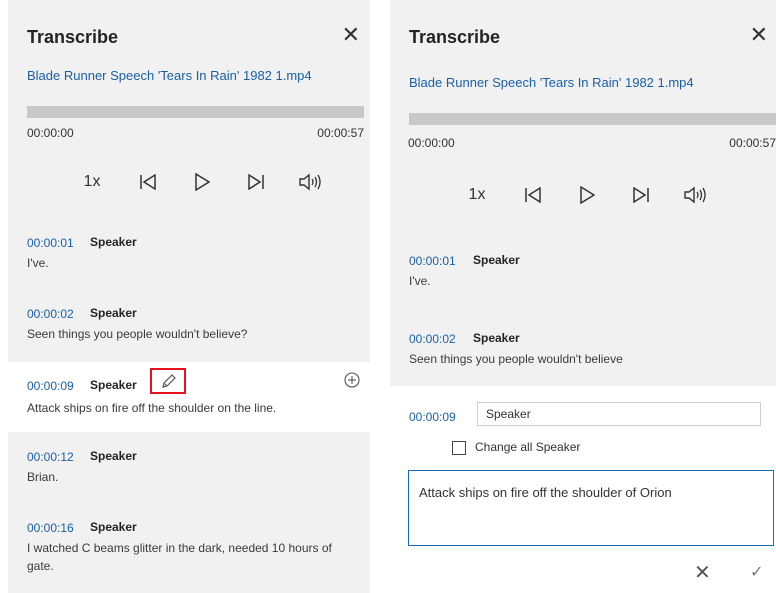 This screenshot has height=593, width=776. I want to click on transcript-text: Seen things you people wouldn't believe?, so click(137, 334).